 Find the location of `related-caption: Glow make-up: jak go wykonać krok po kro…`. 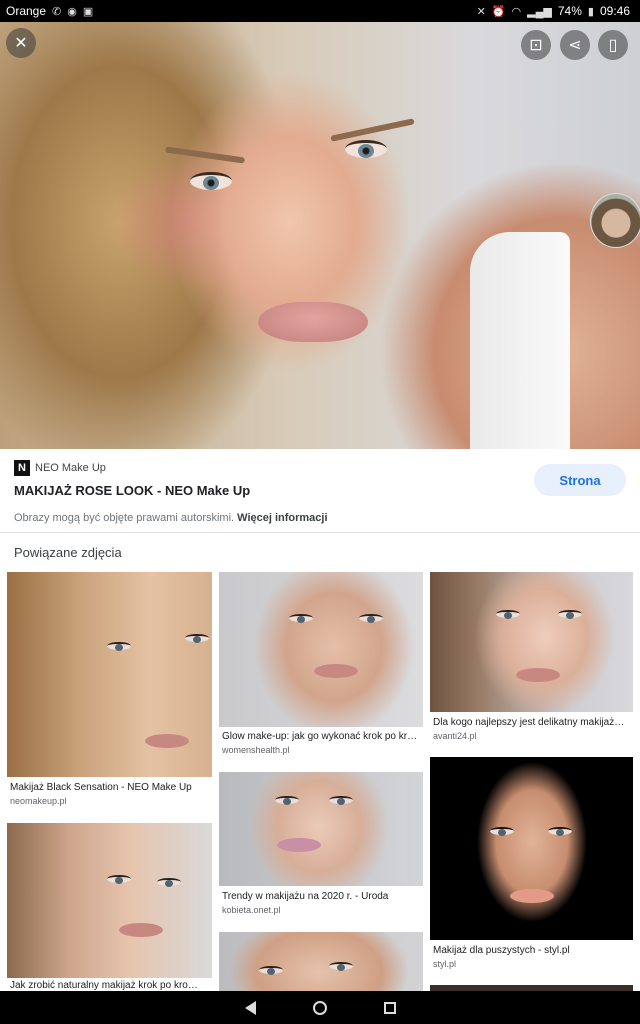

related-caption: Glow make-up: jak go wykonać krok po kro… is located at coordinates (321, 736).